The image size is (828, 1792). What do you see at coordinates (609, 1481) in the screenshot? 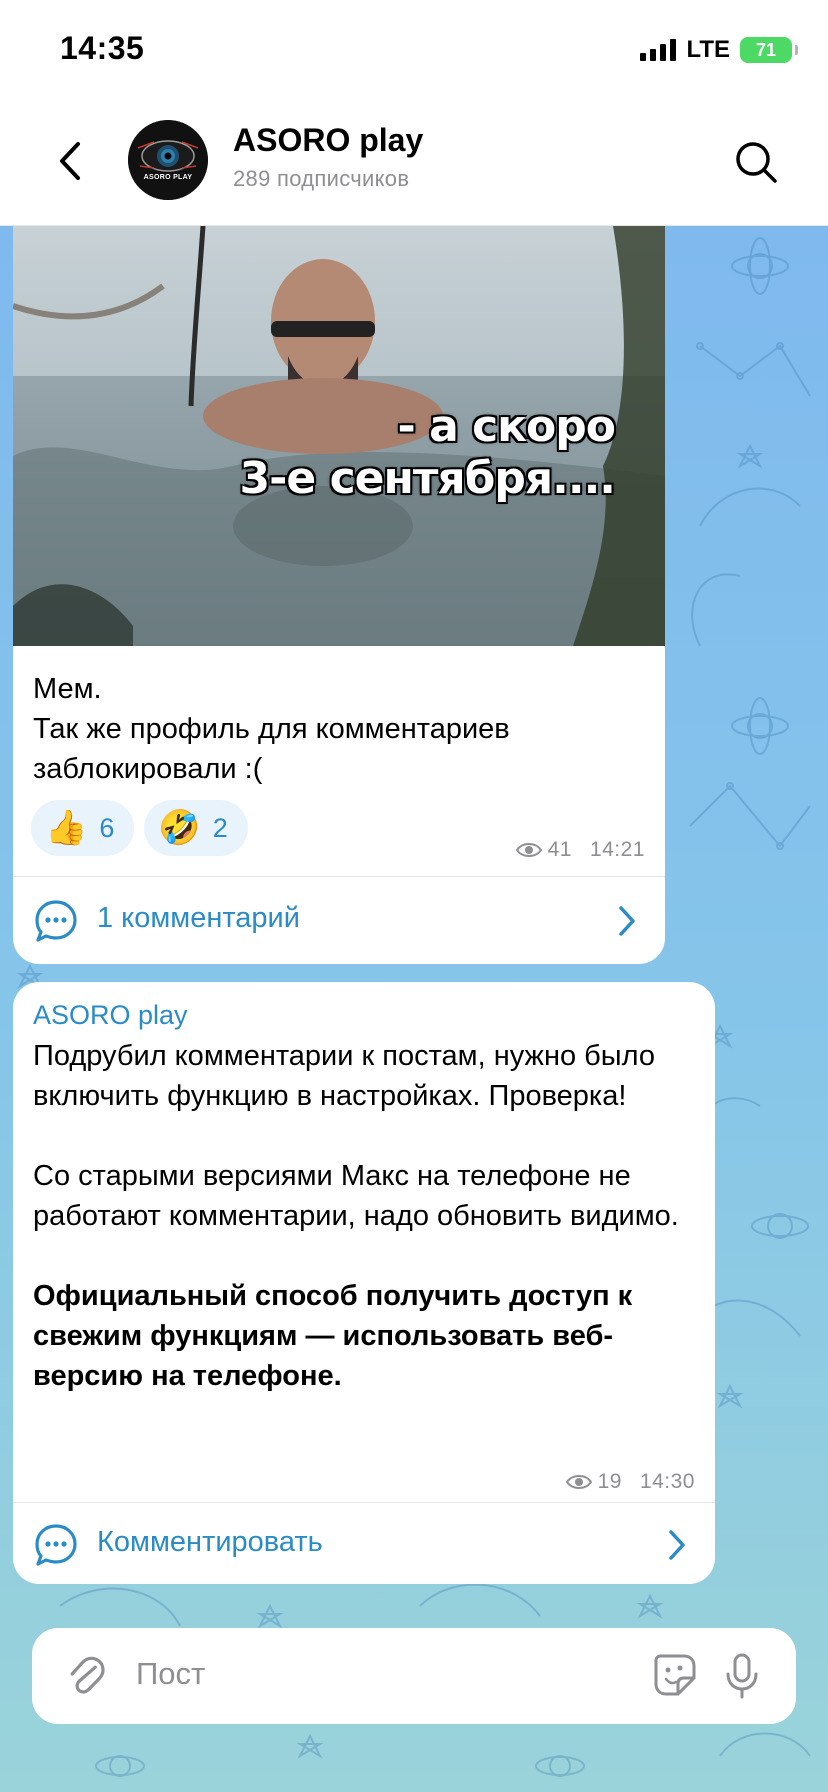
I see `view-count: 19` at bounding box center [609, 1481].